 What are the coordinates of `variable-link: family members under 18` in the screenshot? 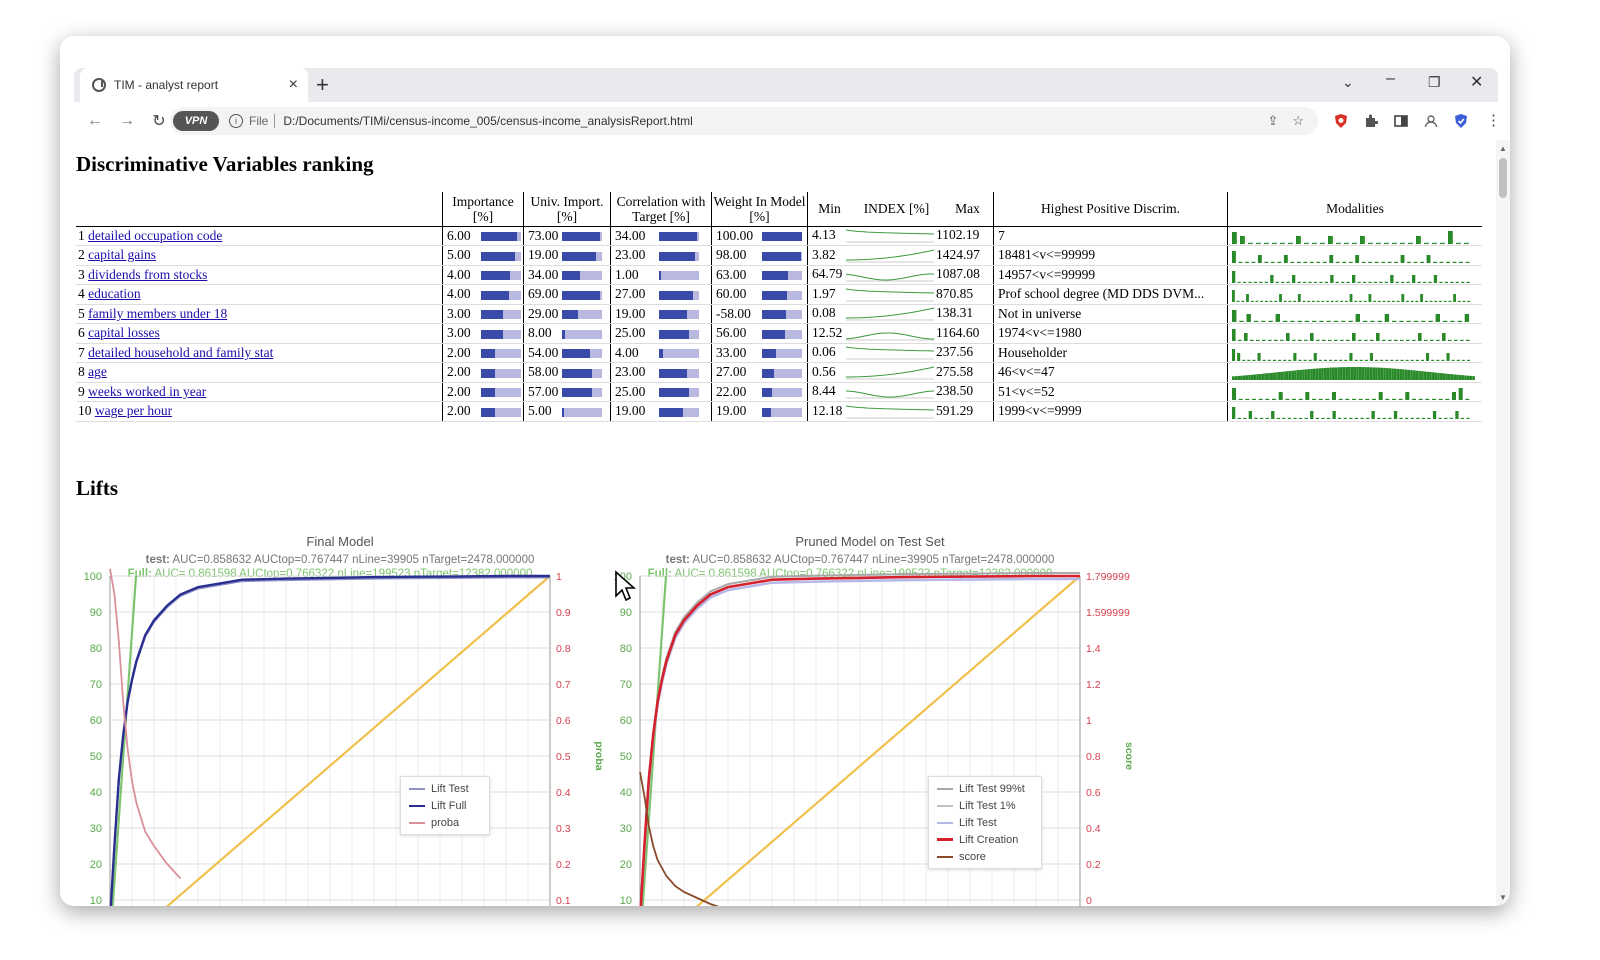 It's located at (157, 313).